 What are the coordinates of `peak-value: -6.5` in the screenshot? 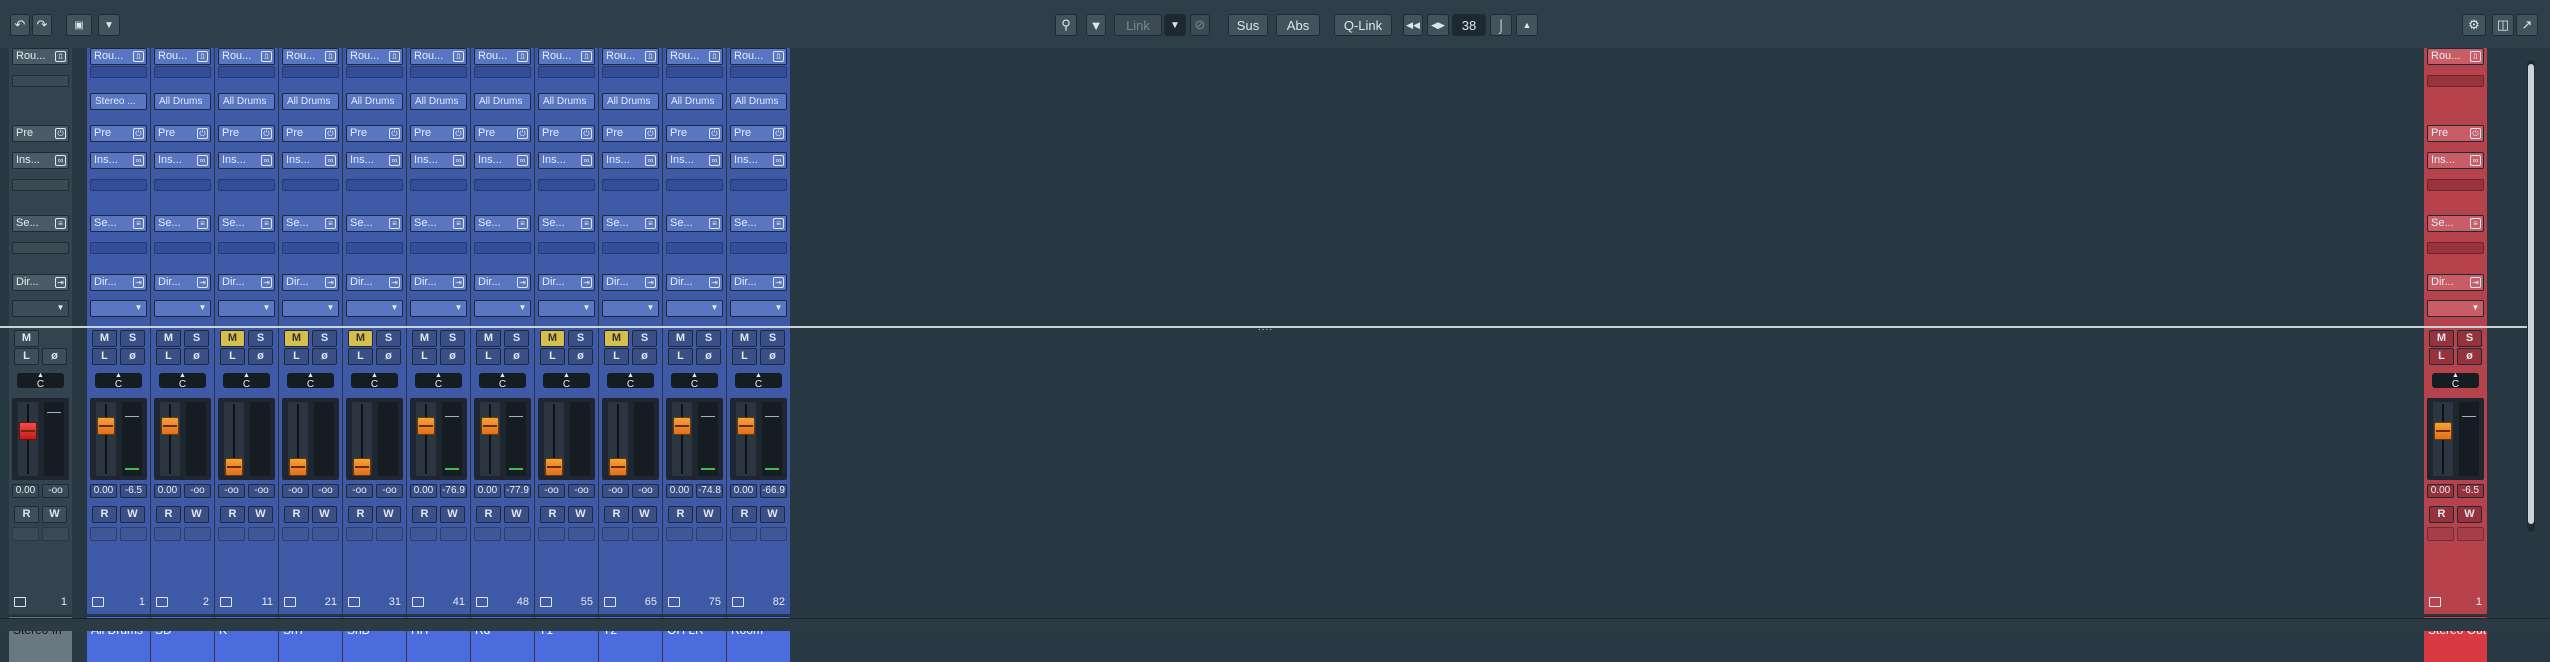 It's located at (2470, 491).